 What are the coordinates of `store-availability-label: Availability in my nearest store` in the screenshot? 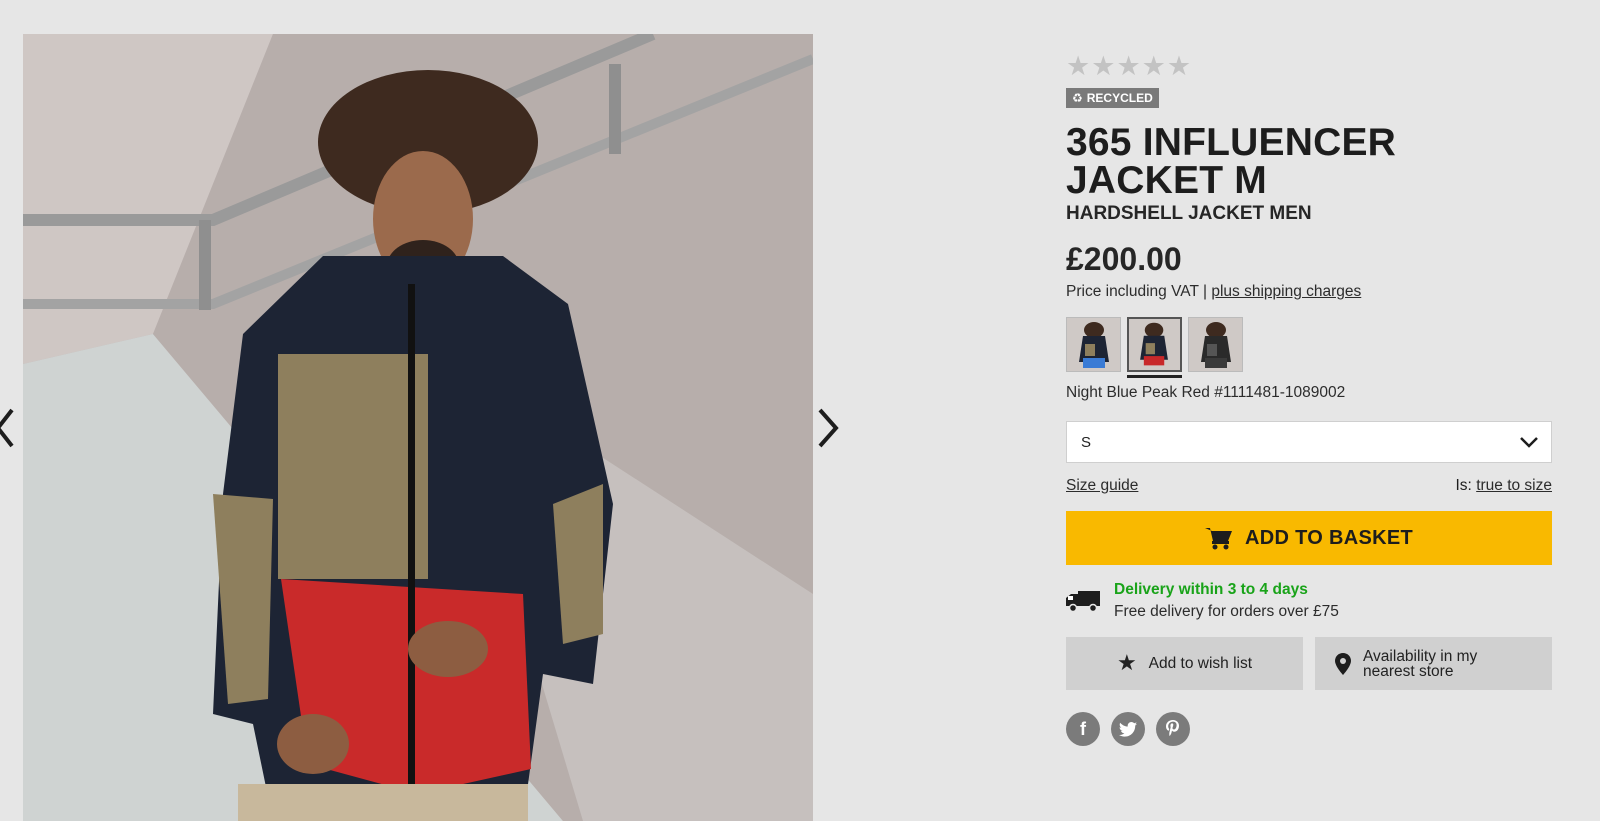 It's located at (1420, 663).